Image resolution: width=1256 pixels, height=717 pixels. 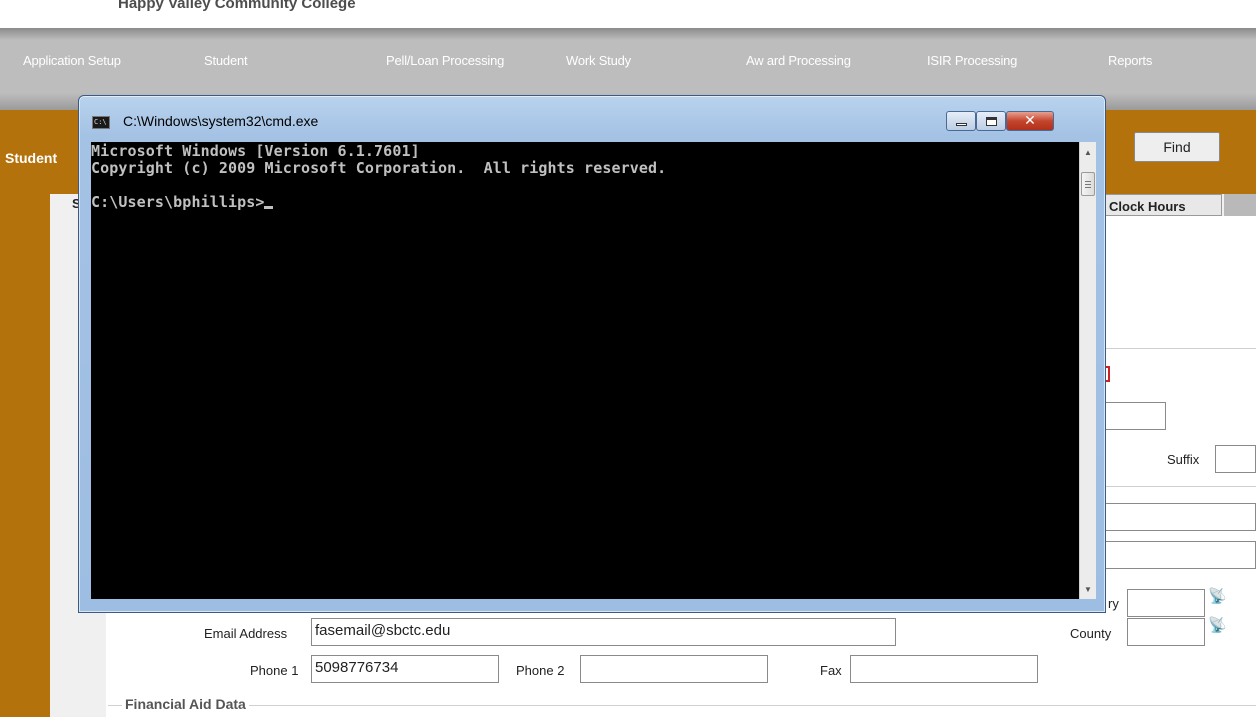 I want to click on email-address-field: fasemail@sbctc.edu, so click(x=603, y=632).